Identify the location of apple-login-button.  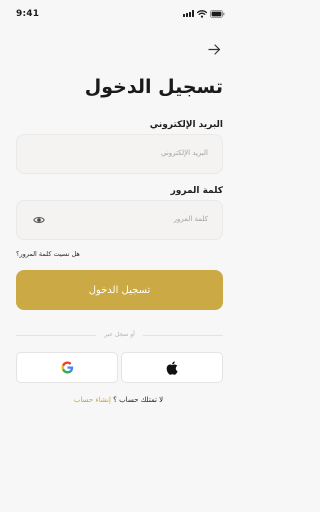
(172, 367).